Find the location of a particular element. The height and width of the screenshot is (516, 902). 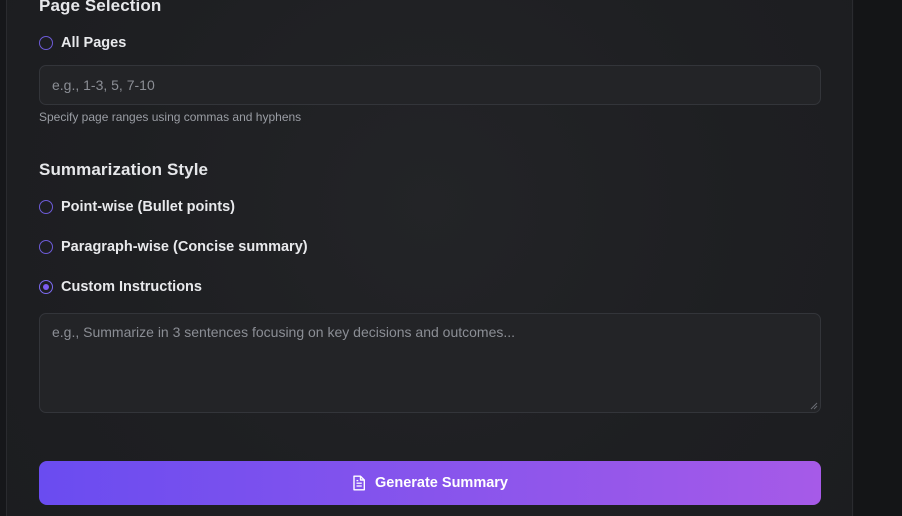

document-icon is located at coordinates (359, 483).